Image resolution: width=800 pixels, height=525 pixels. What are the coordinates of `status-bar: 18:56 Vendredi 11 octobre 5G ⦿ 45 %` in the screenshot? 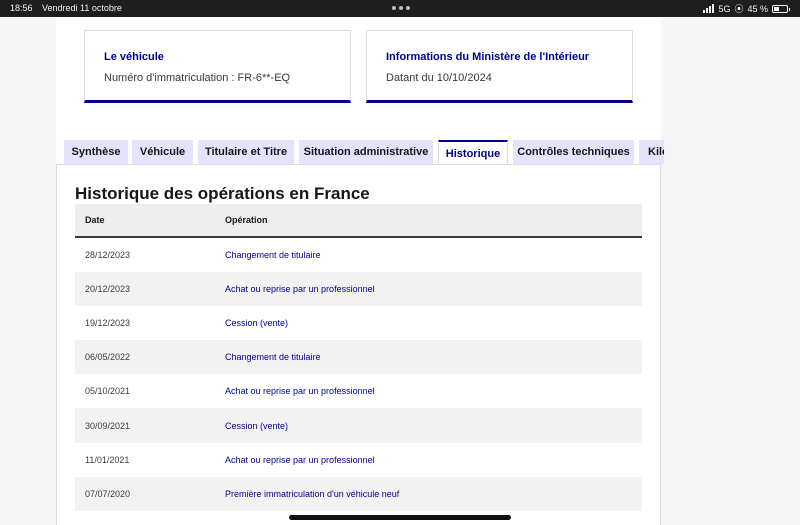 It's located at (400, 8).